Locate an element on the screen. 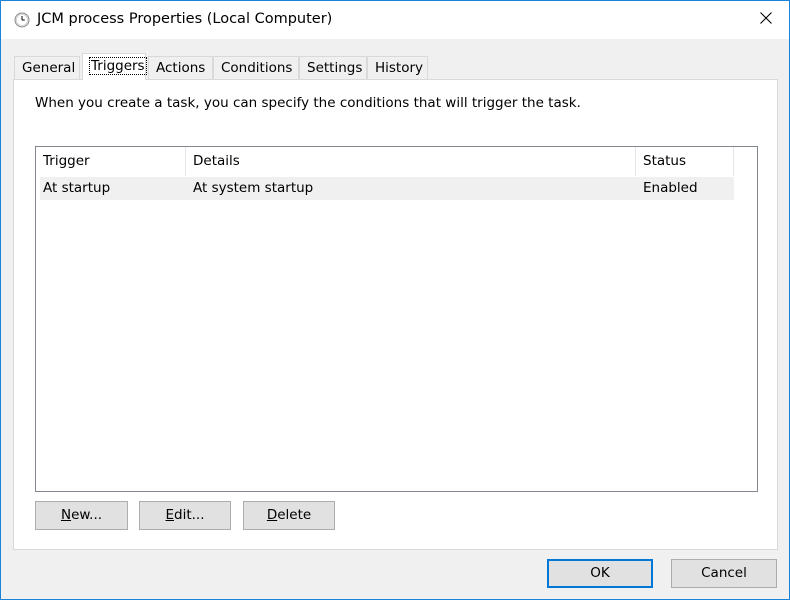 The width and height of the screenshot is (790, 600). column-label: Details is located at coordinates (216, 161).